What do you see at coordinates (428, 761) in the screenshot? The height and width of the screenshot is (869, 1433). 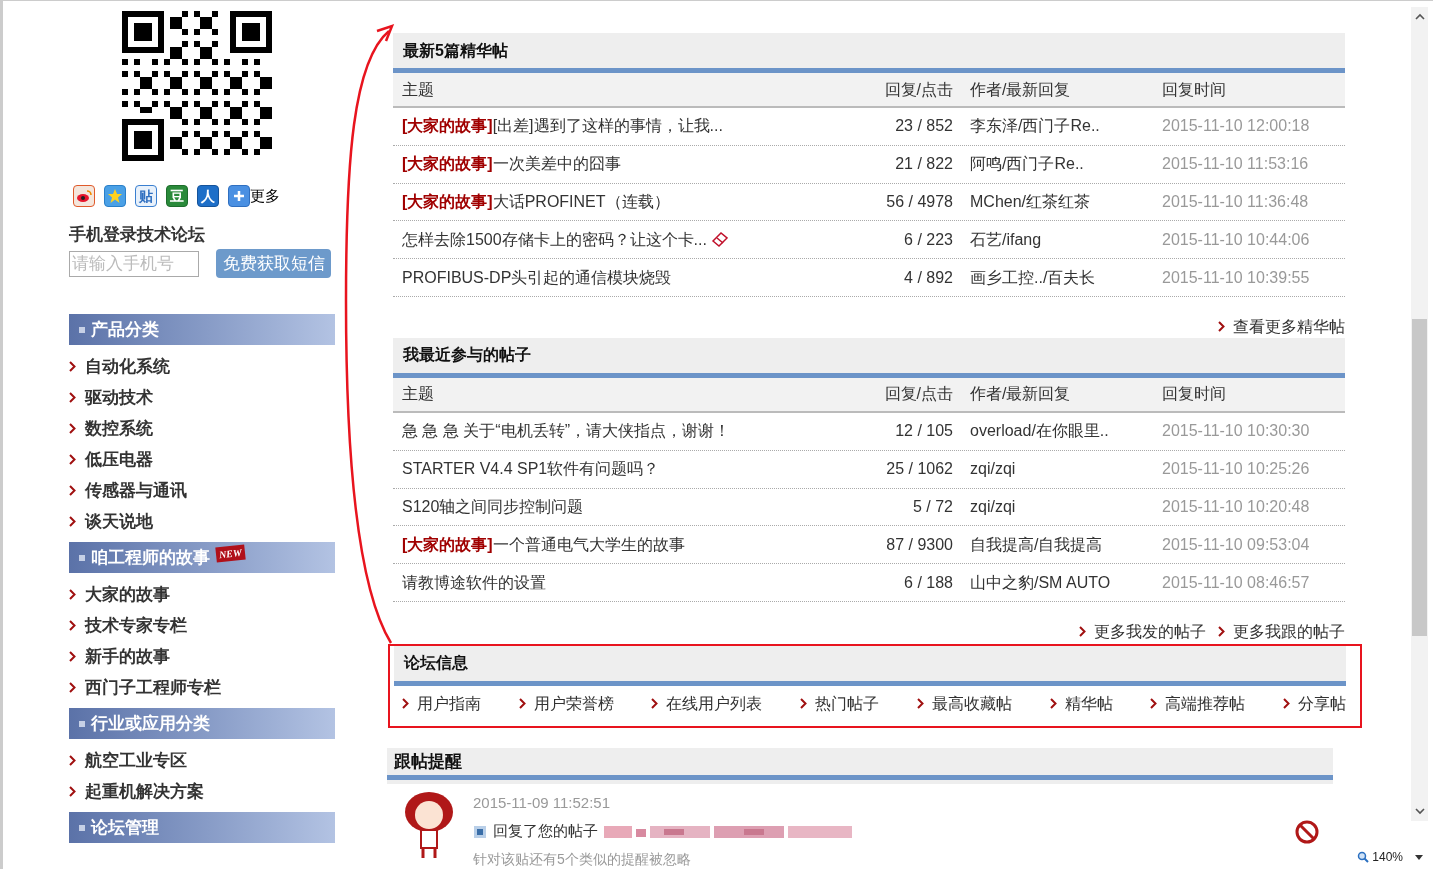 I see `section-title: 跟帖提醒` at bounding box center [428, 761].